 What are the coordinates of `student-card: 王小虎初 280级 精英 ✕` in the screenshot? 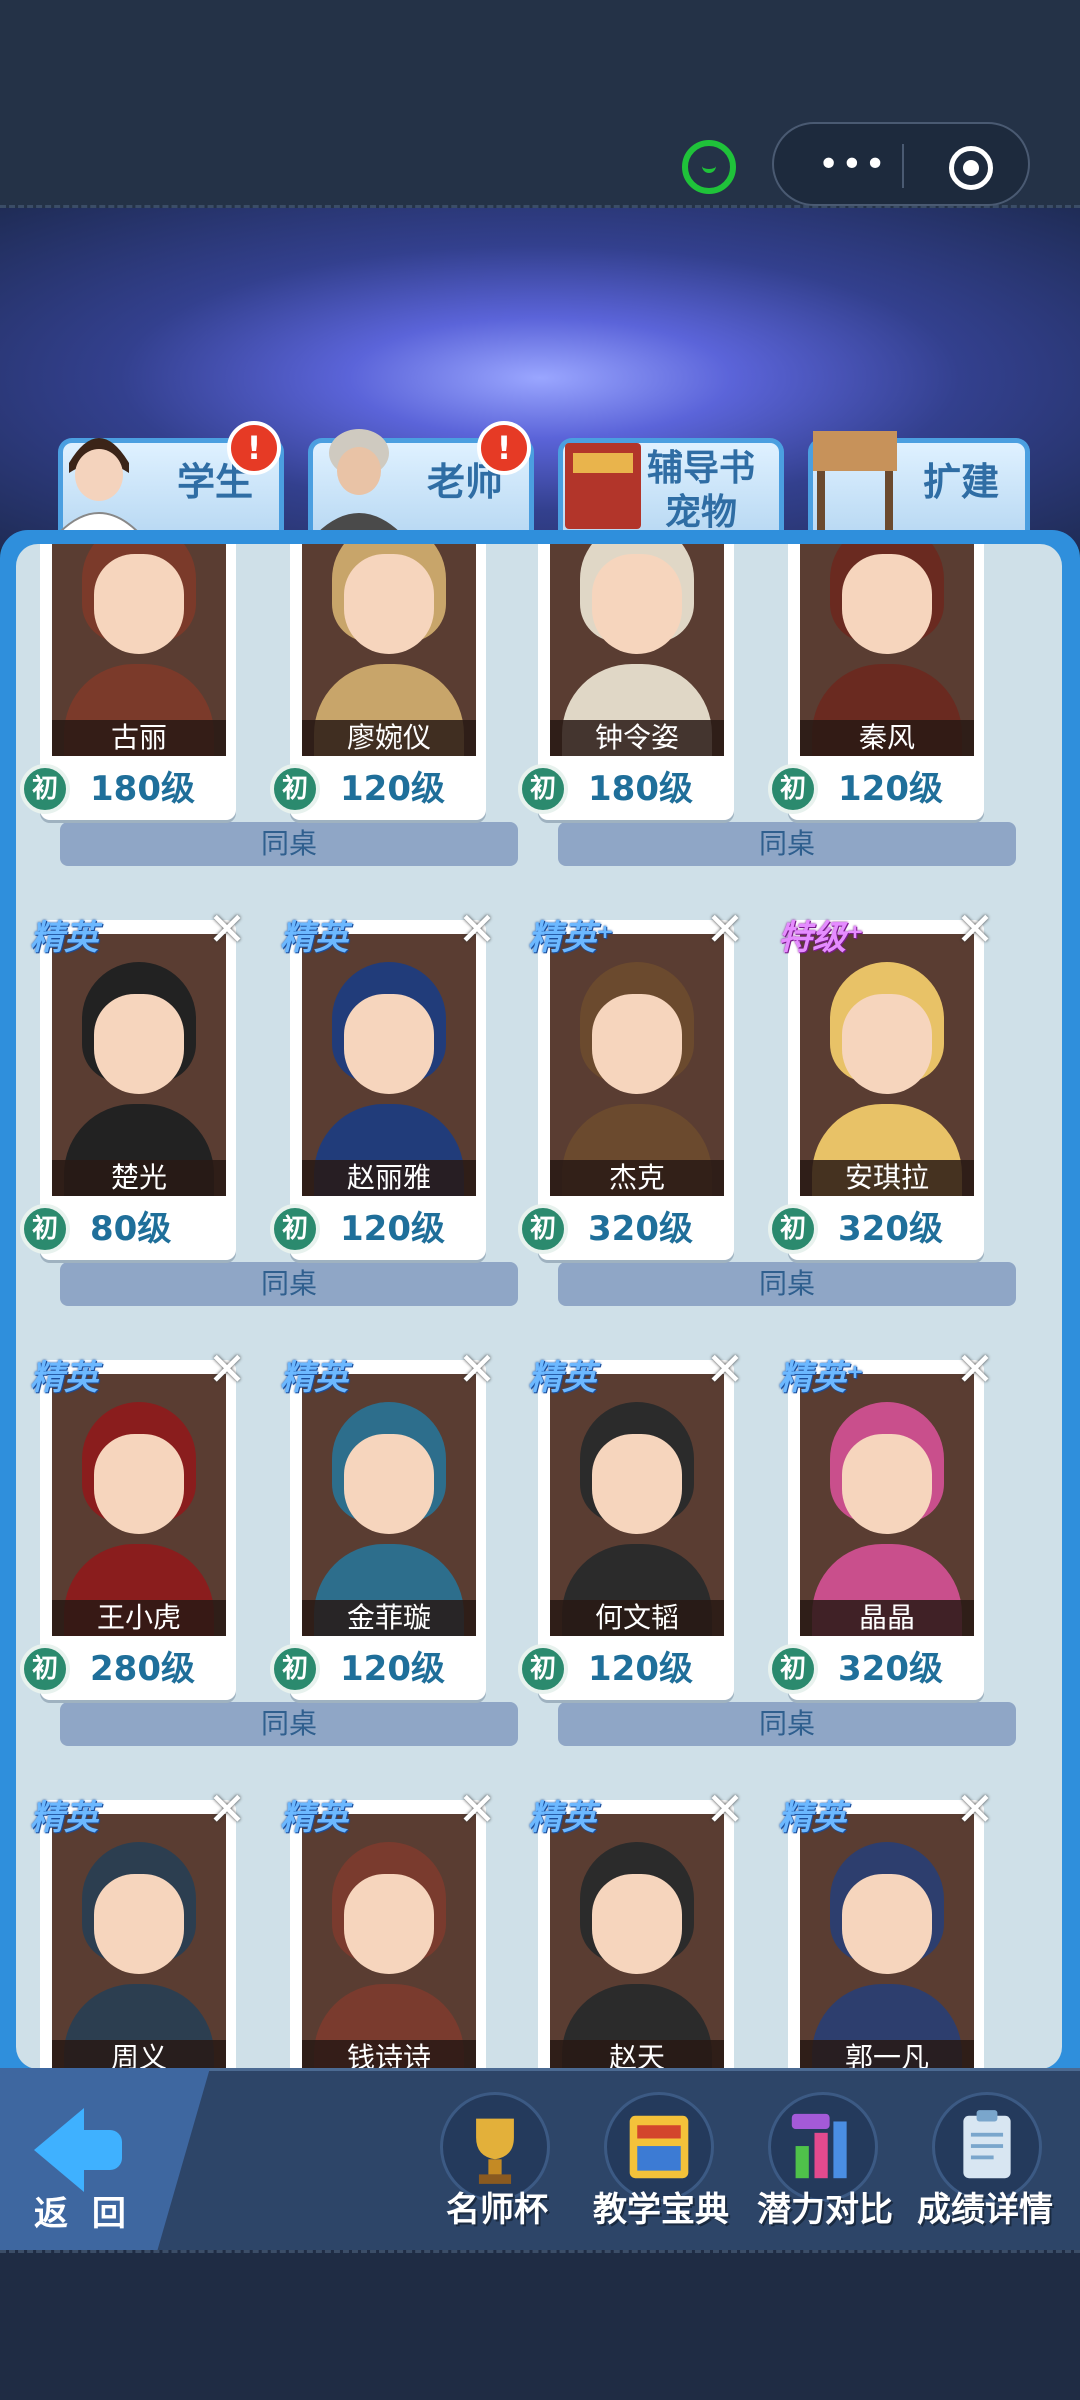 It's located at (133, 1523).